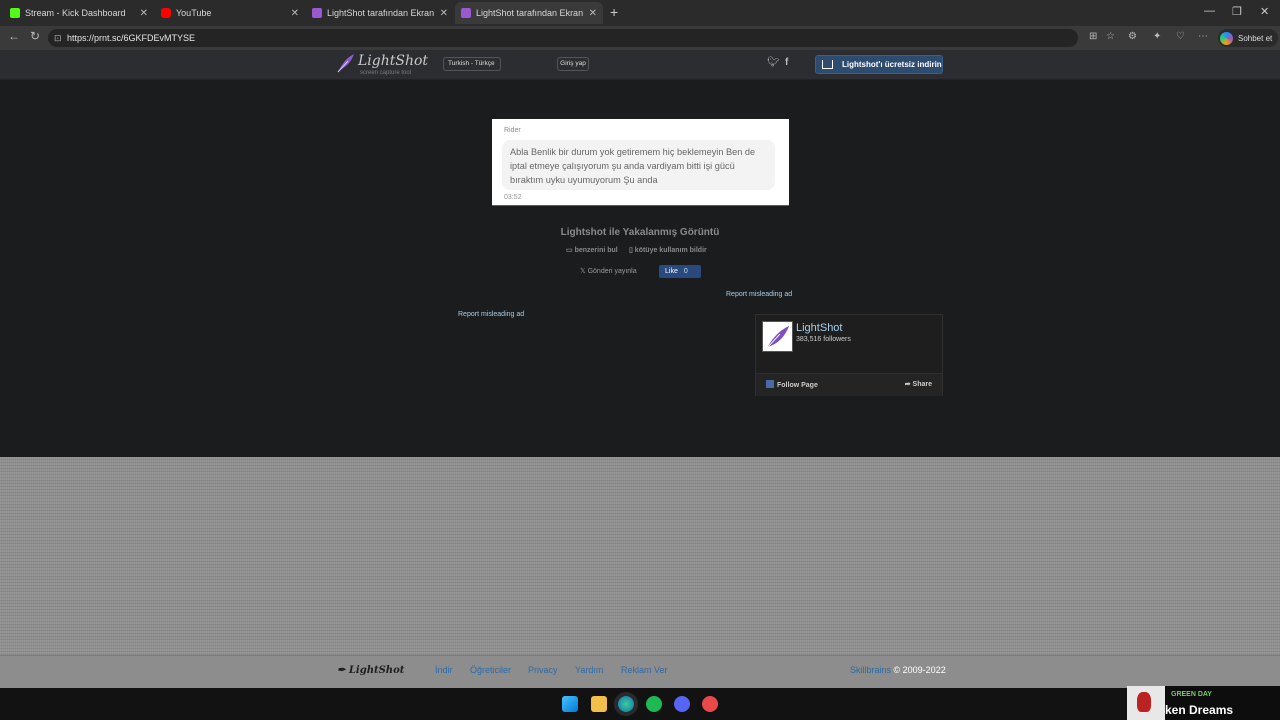  I want to click on artist-name: GREEN DAY, so click(1191, 694).